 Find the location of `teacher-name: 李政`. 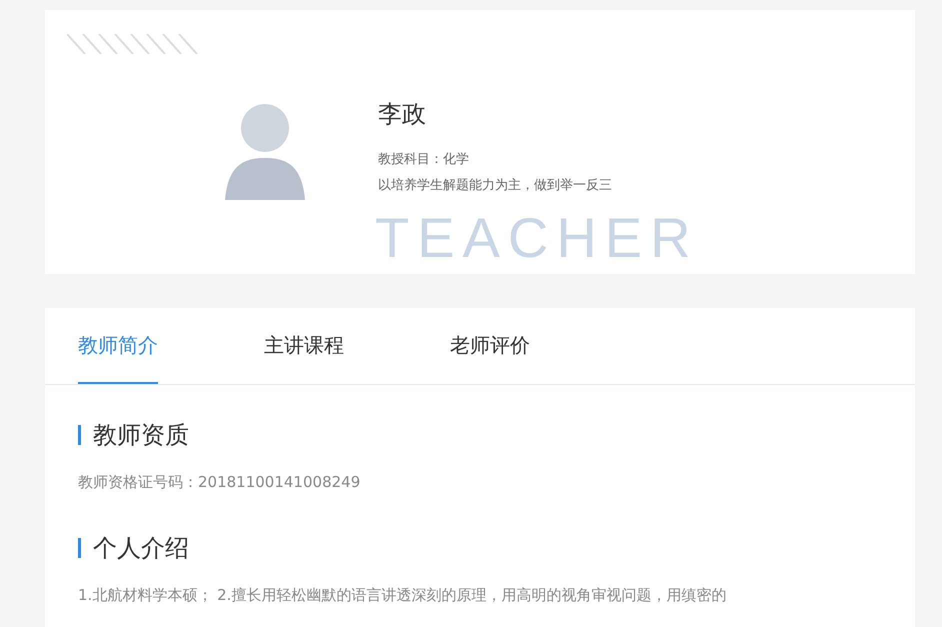

teacher-name: 李政 is located at coordinates (402, 114).